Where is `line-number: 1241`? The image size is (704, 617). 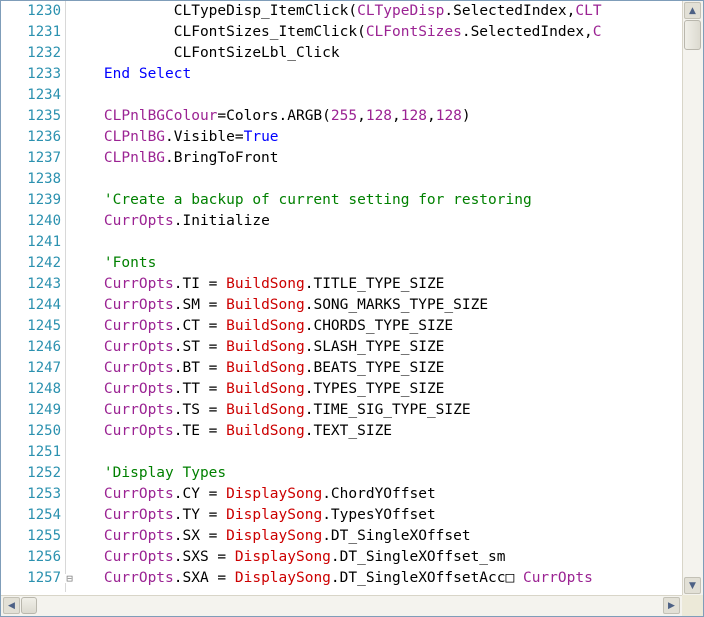
line-number: 1241 is located at coordinates (44, 242).